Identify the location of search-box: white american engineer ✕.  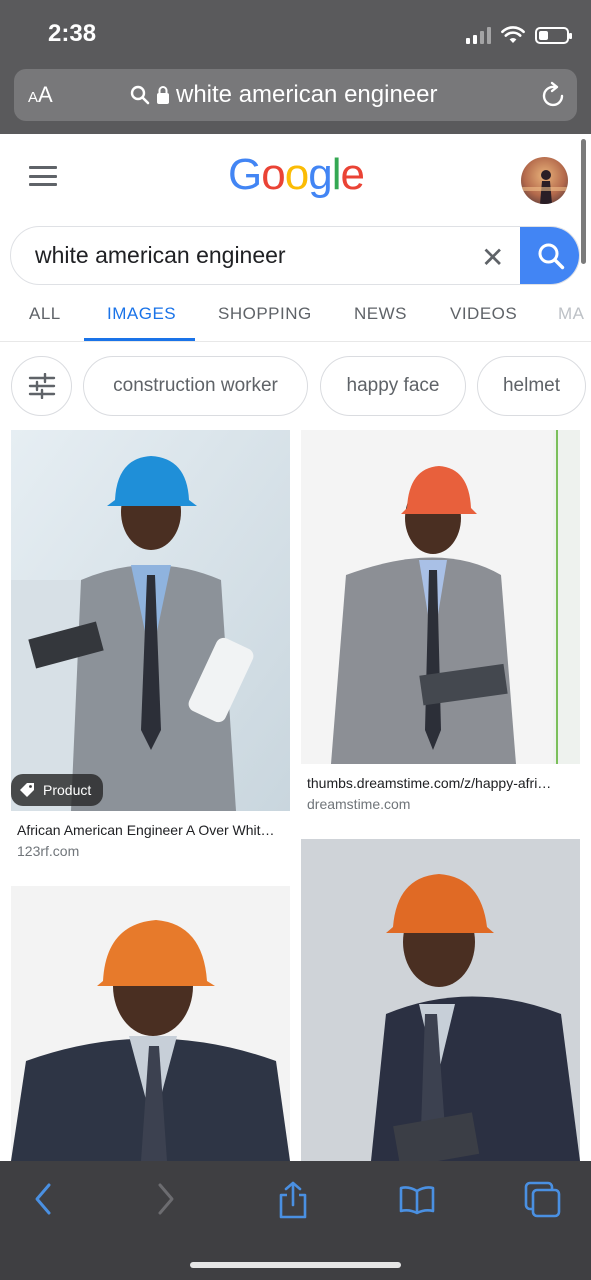
(295, 255).